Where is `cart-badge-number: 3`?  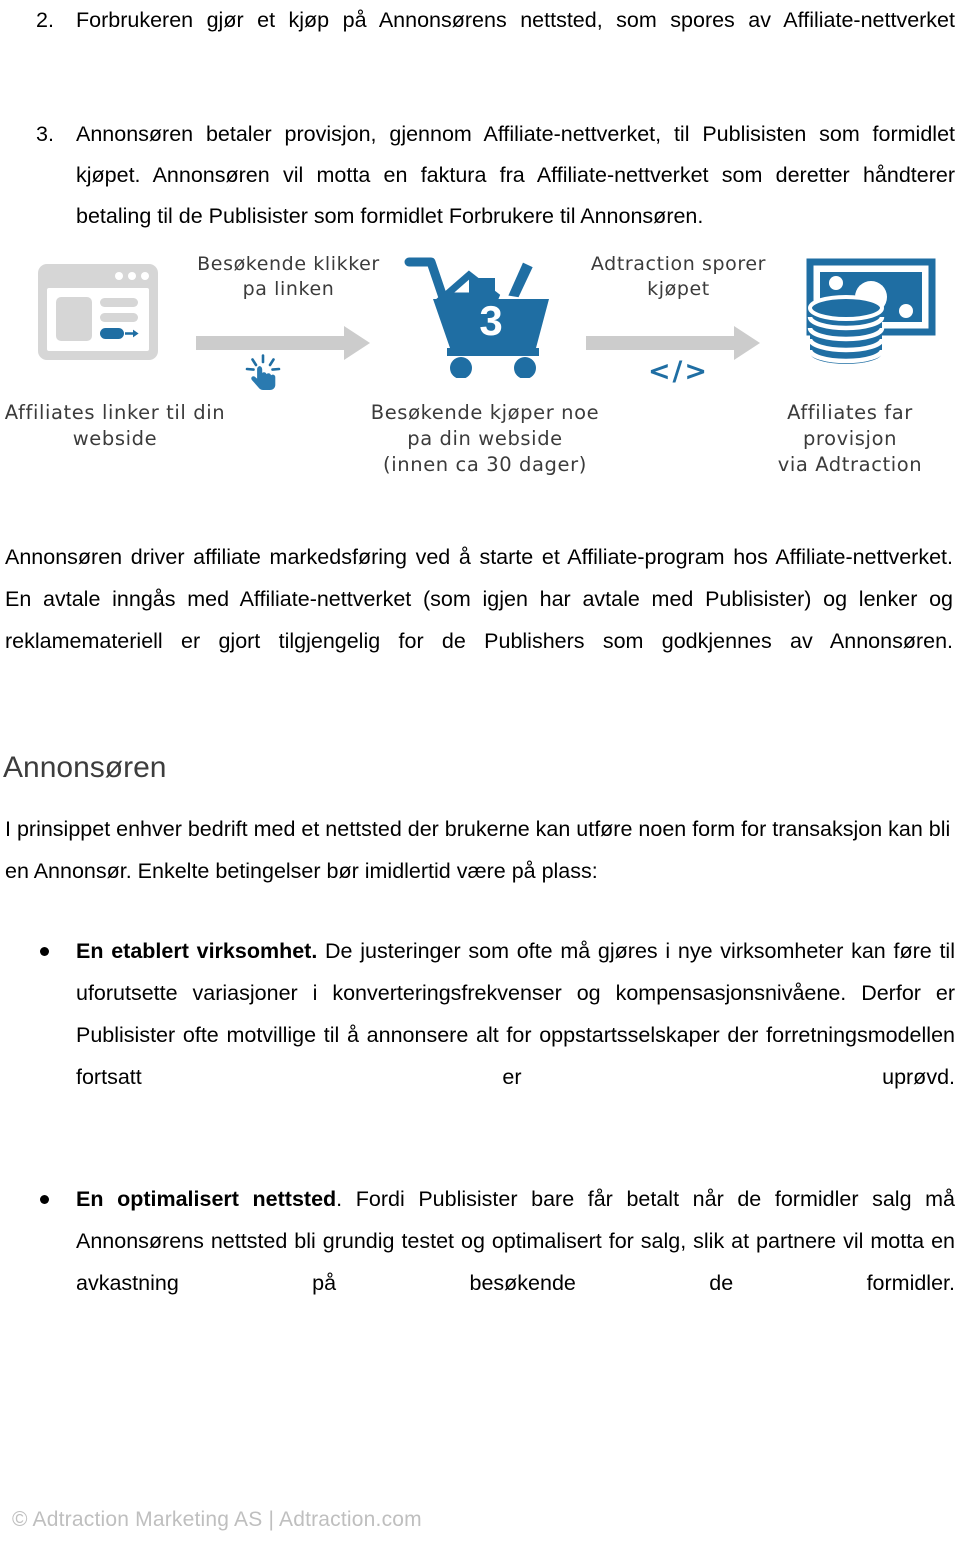
cart-badge-number: 3 is located at coordinates (490, 320).